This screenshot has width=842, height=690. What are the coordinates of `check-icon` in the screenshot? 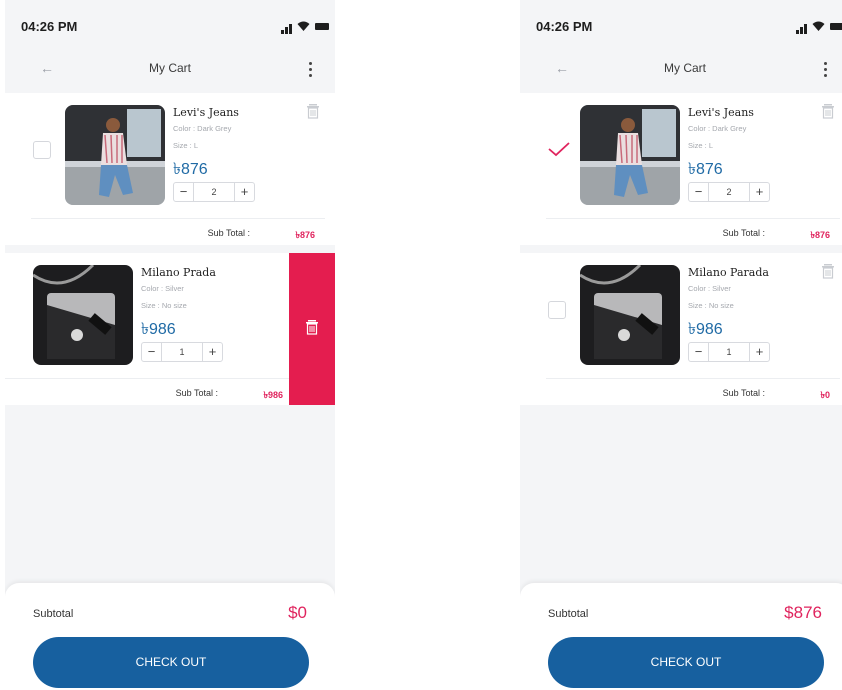 It's located at (559, 149).